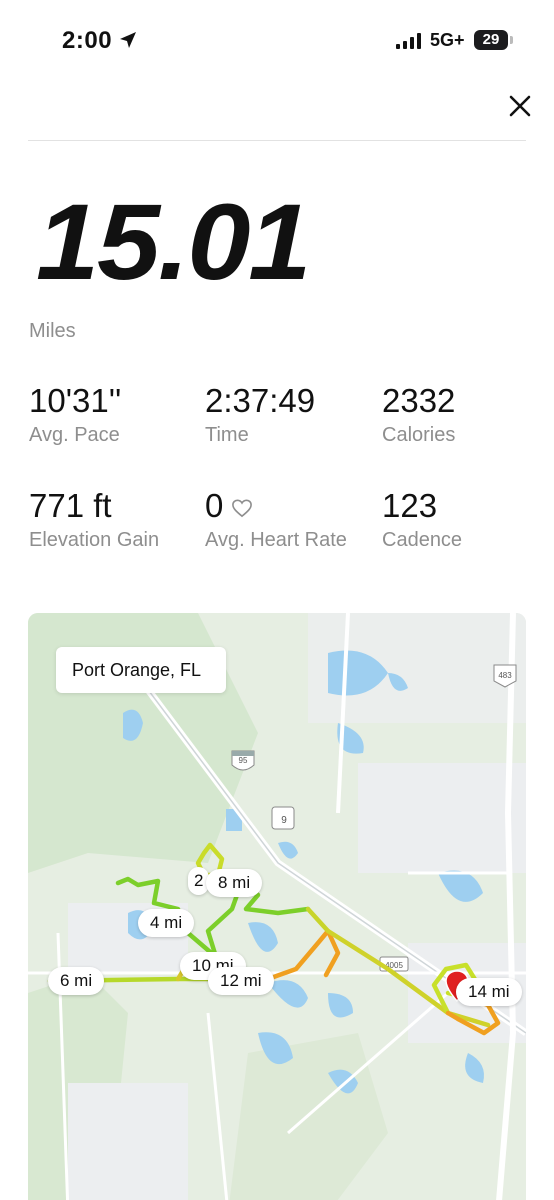  I want to click on status-time: 2:00, so click(87, 40).